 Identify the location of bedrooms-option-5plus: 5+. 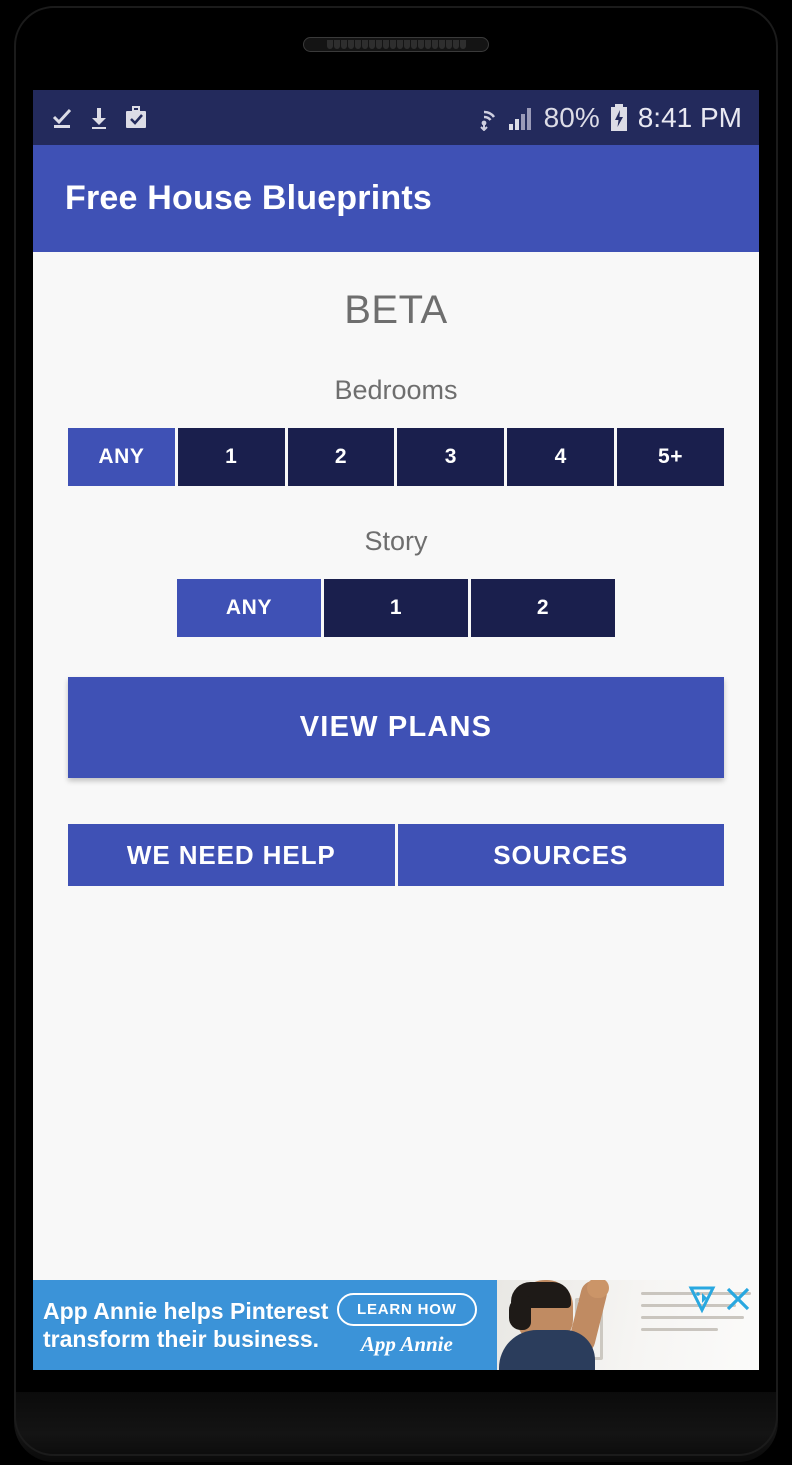
(670, 457).